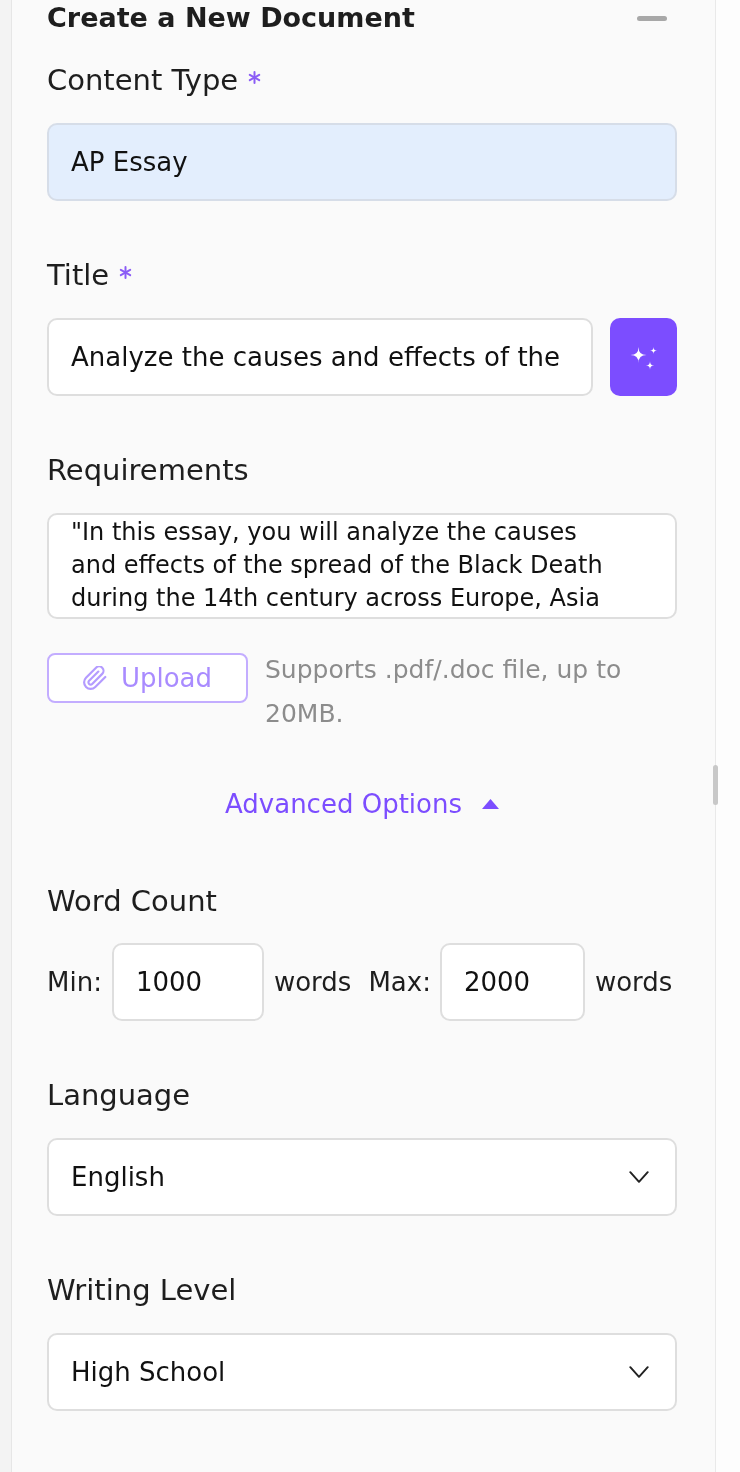 This screenshot has height=1472, width=740. Describe the element at coordinates (362, 566) in the screenshot. I see `requirements-field: "In this essay, you will analyze the causes and effects of the spread of the Black Death during the 14th century across Europe, Asia` at that location.